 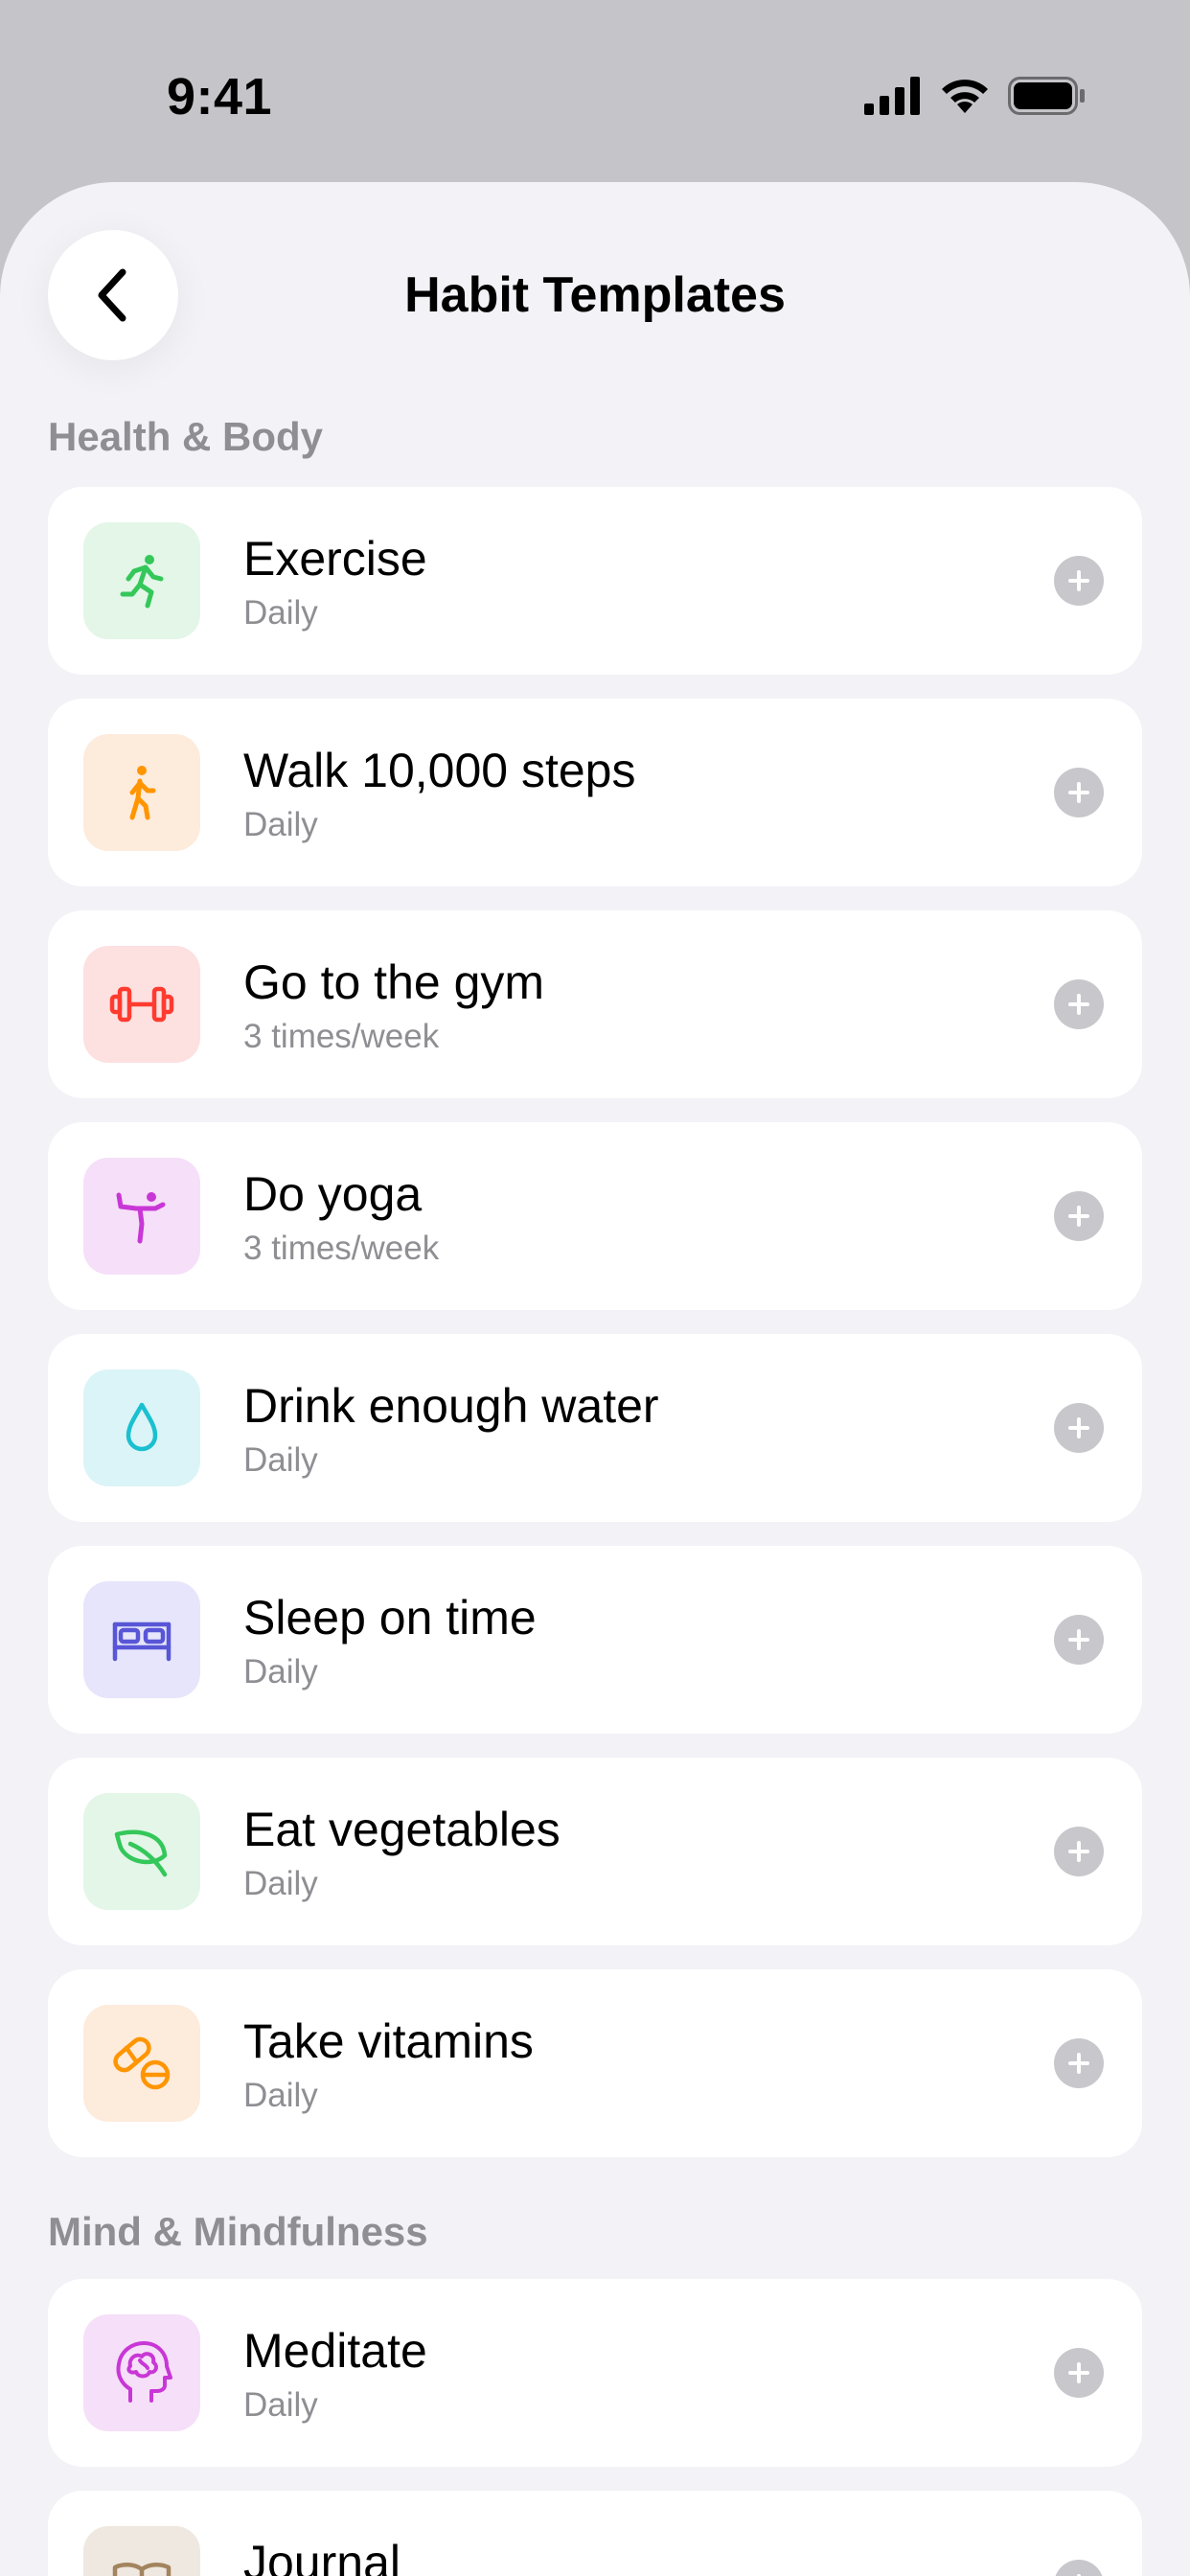 I want to click on status-time: 9:41, so click(x=220, y=97).